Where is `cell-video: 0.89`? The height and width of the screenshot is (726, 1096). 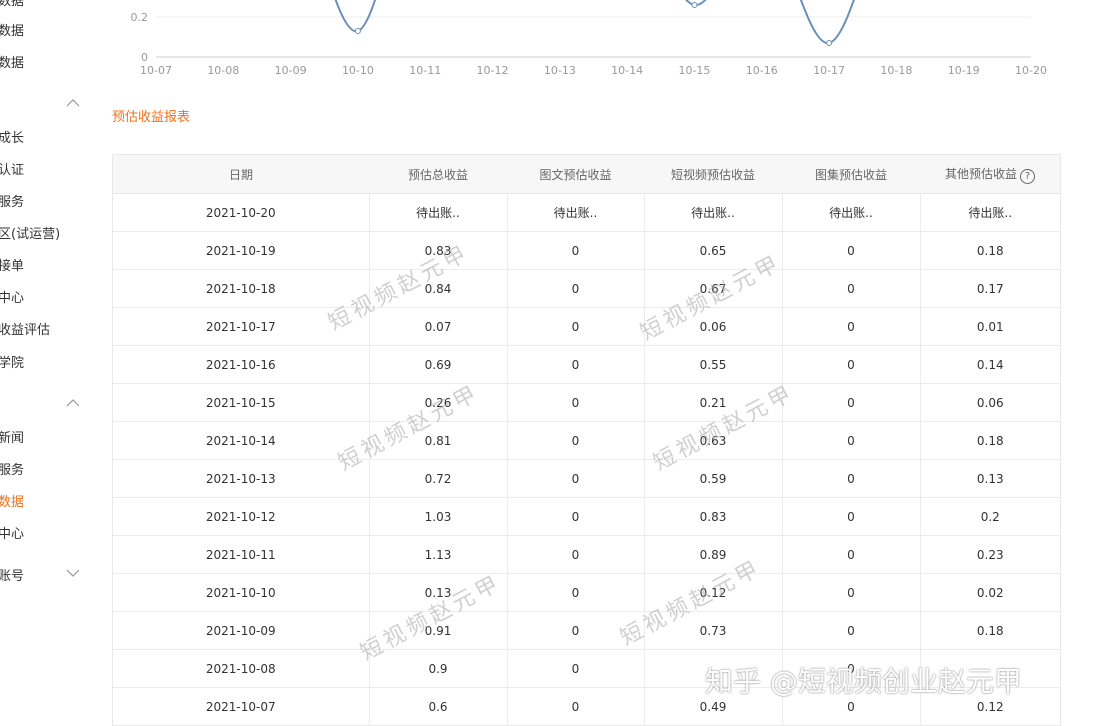 cell-video: 0.89 is located at coordinates (712, 554).